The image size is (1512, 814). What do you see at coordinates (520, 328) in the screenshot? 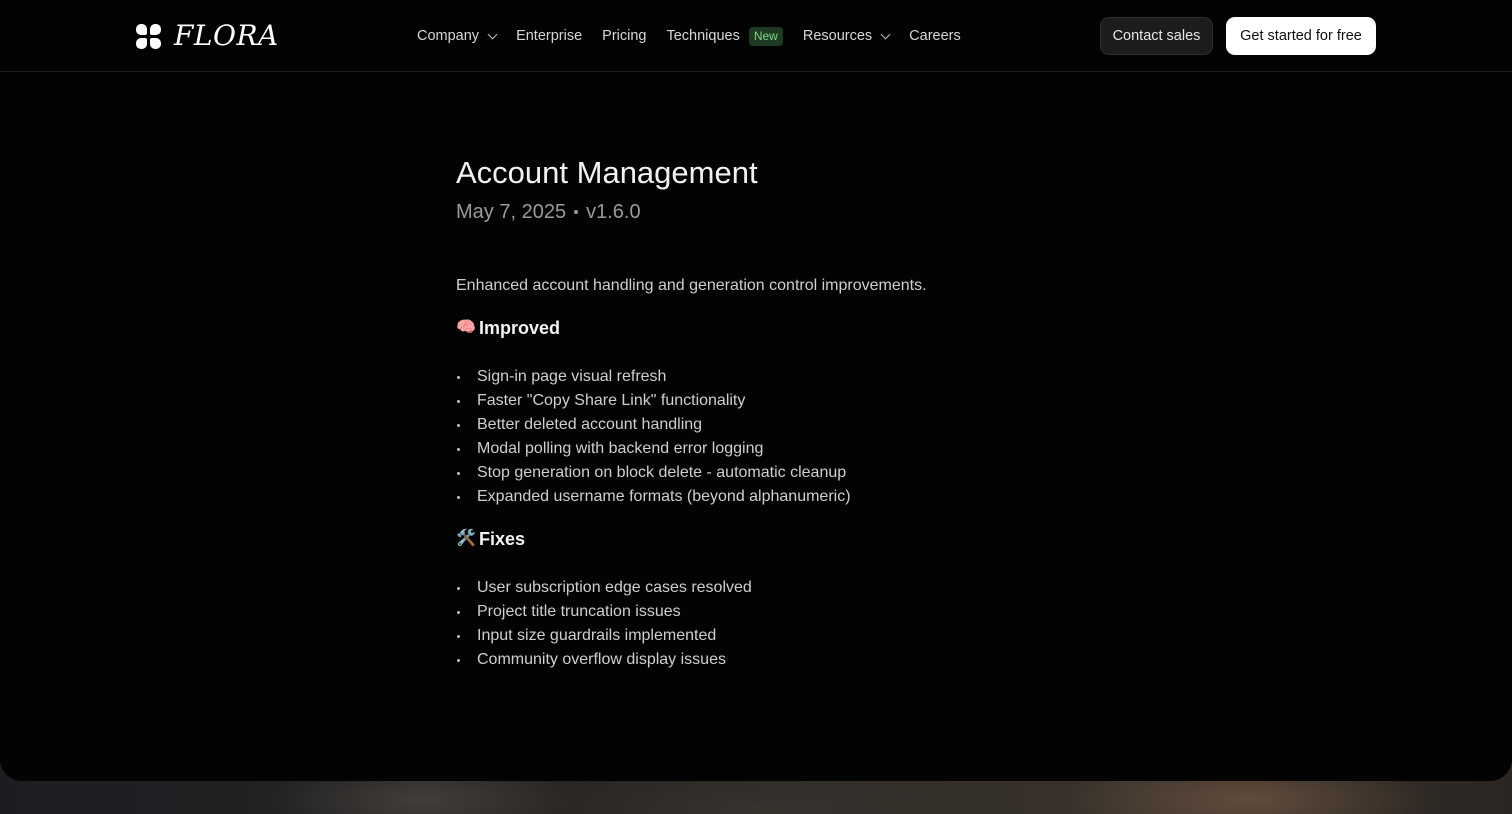
I see `section-heading-label: Improved` at bounding box center [520, 328].